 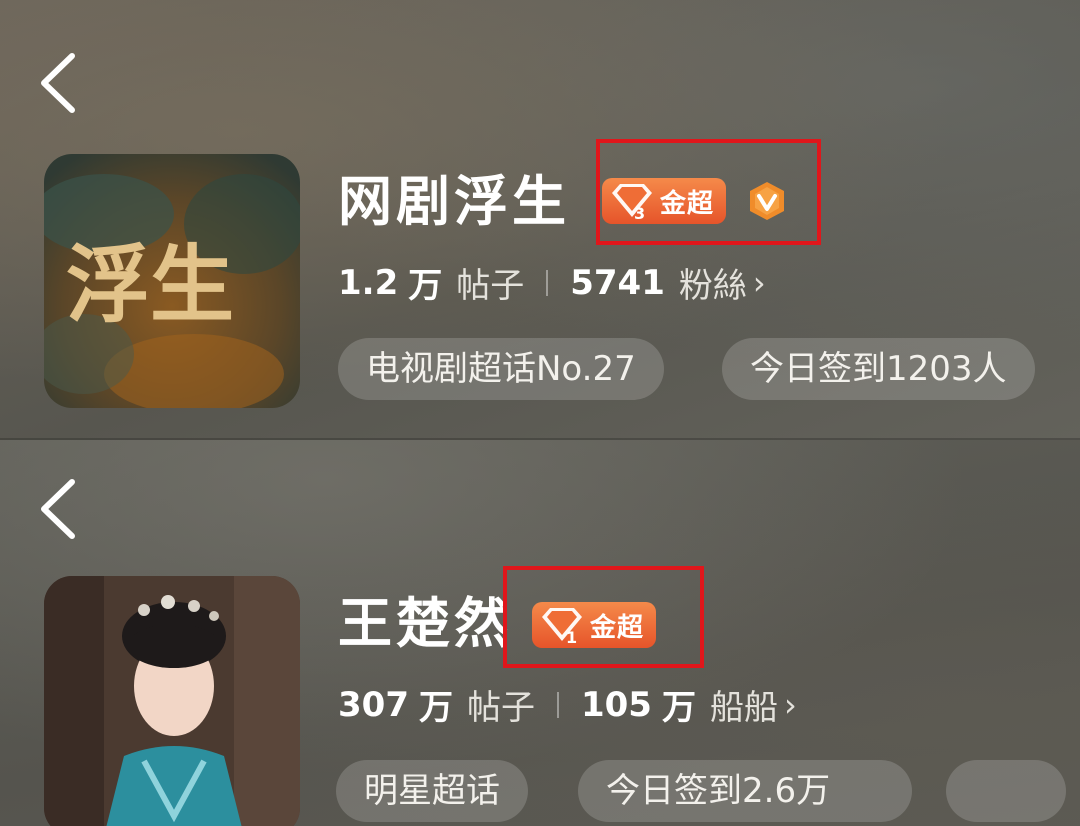 I want to click on drama-poster-image: 浮生, so click(x=172, y=281).